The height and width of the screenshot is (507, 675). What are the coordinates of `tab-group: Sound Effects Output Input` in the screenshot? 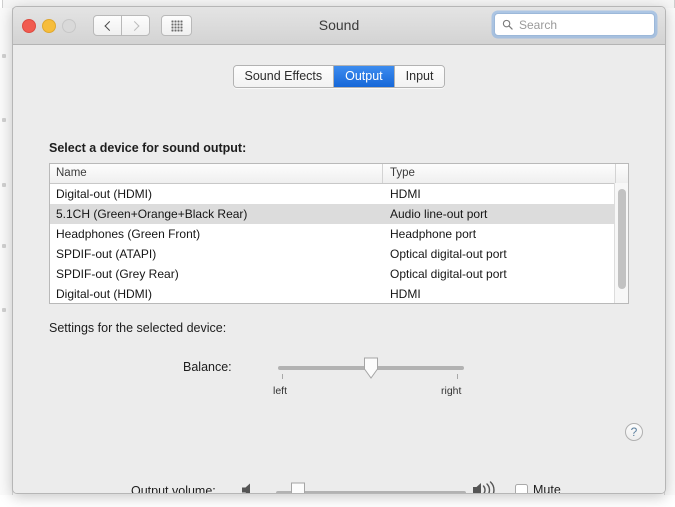 It's located at (339, 76).